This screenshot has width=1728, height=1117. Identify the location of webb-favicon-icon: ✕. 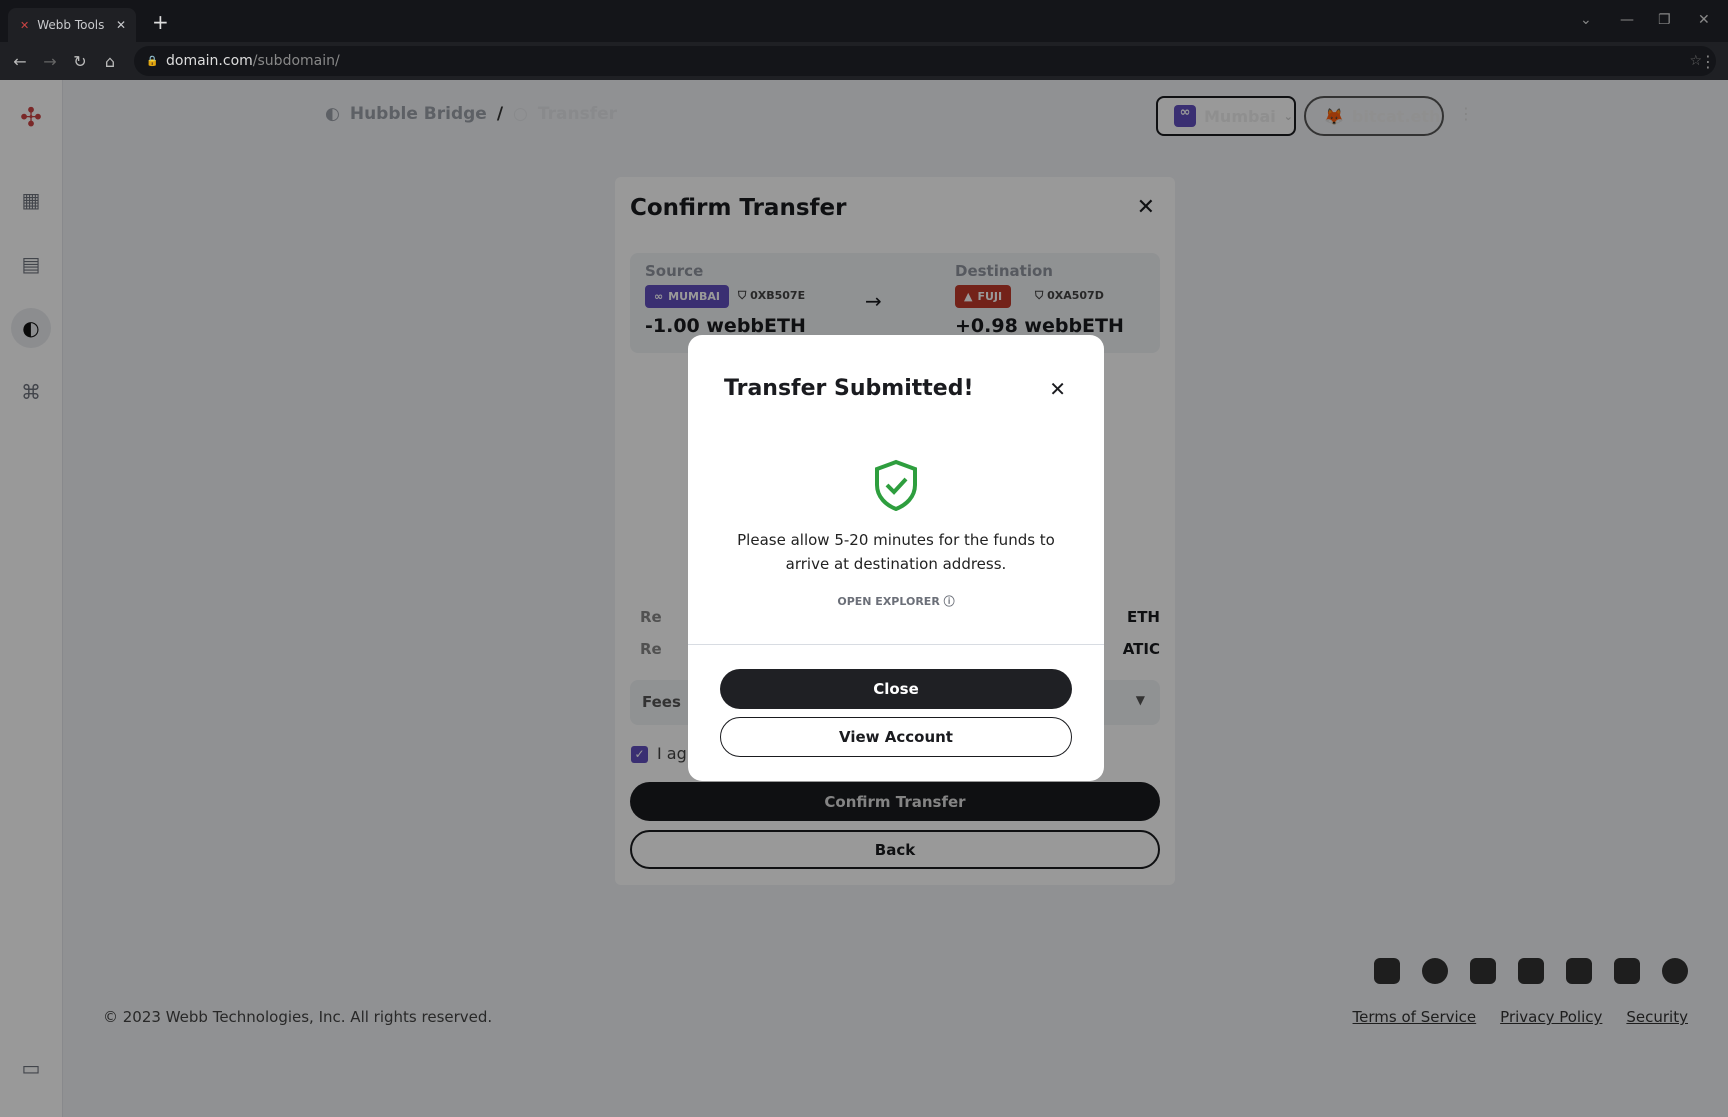
(25, 25).